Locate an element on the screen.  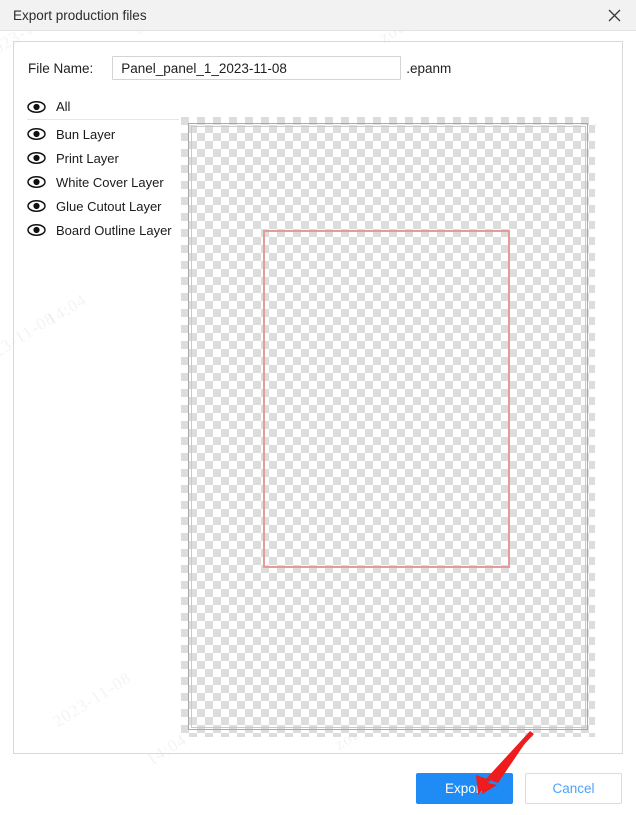
layer-item-label: Board Outline Layer is located at coordinates (114, 230).